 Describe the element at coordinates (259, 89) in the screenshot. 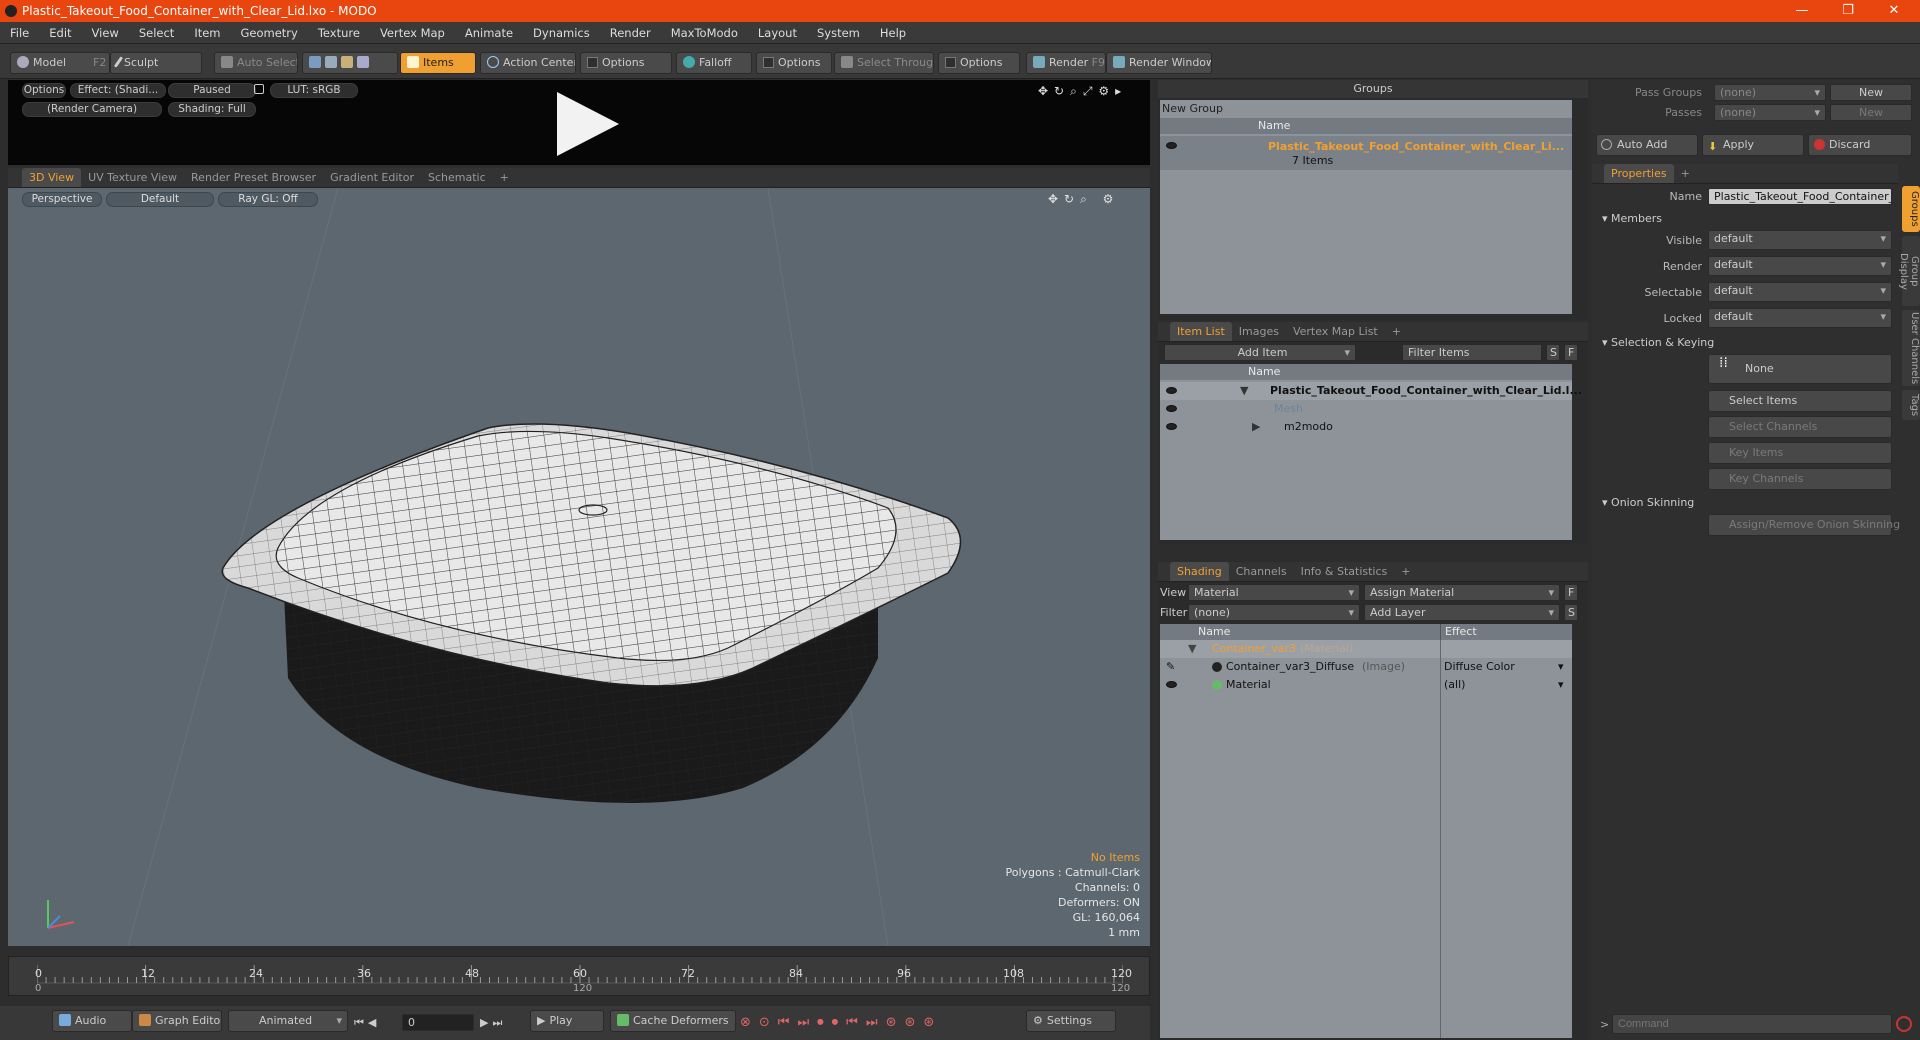

I see `lock-icon` at that location.